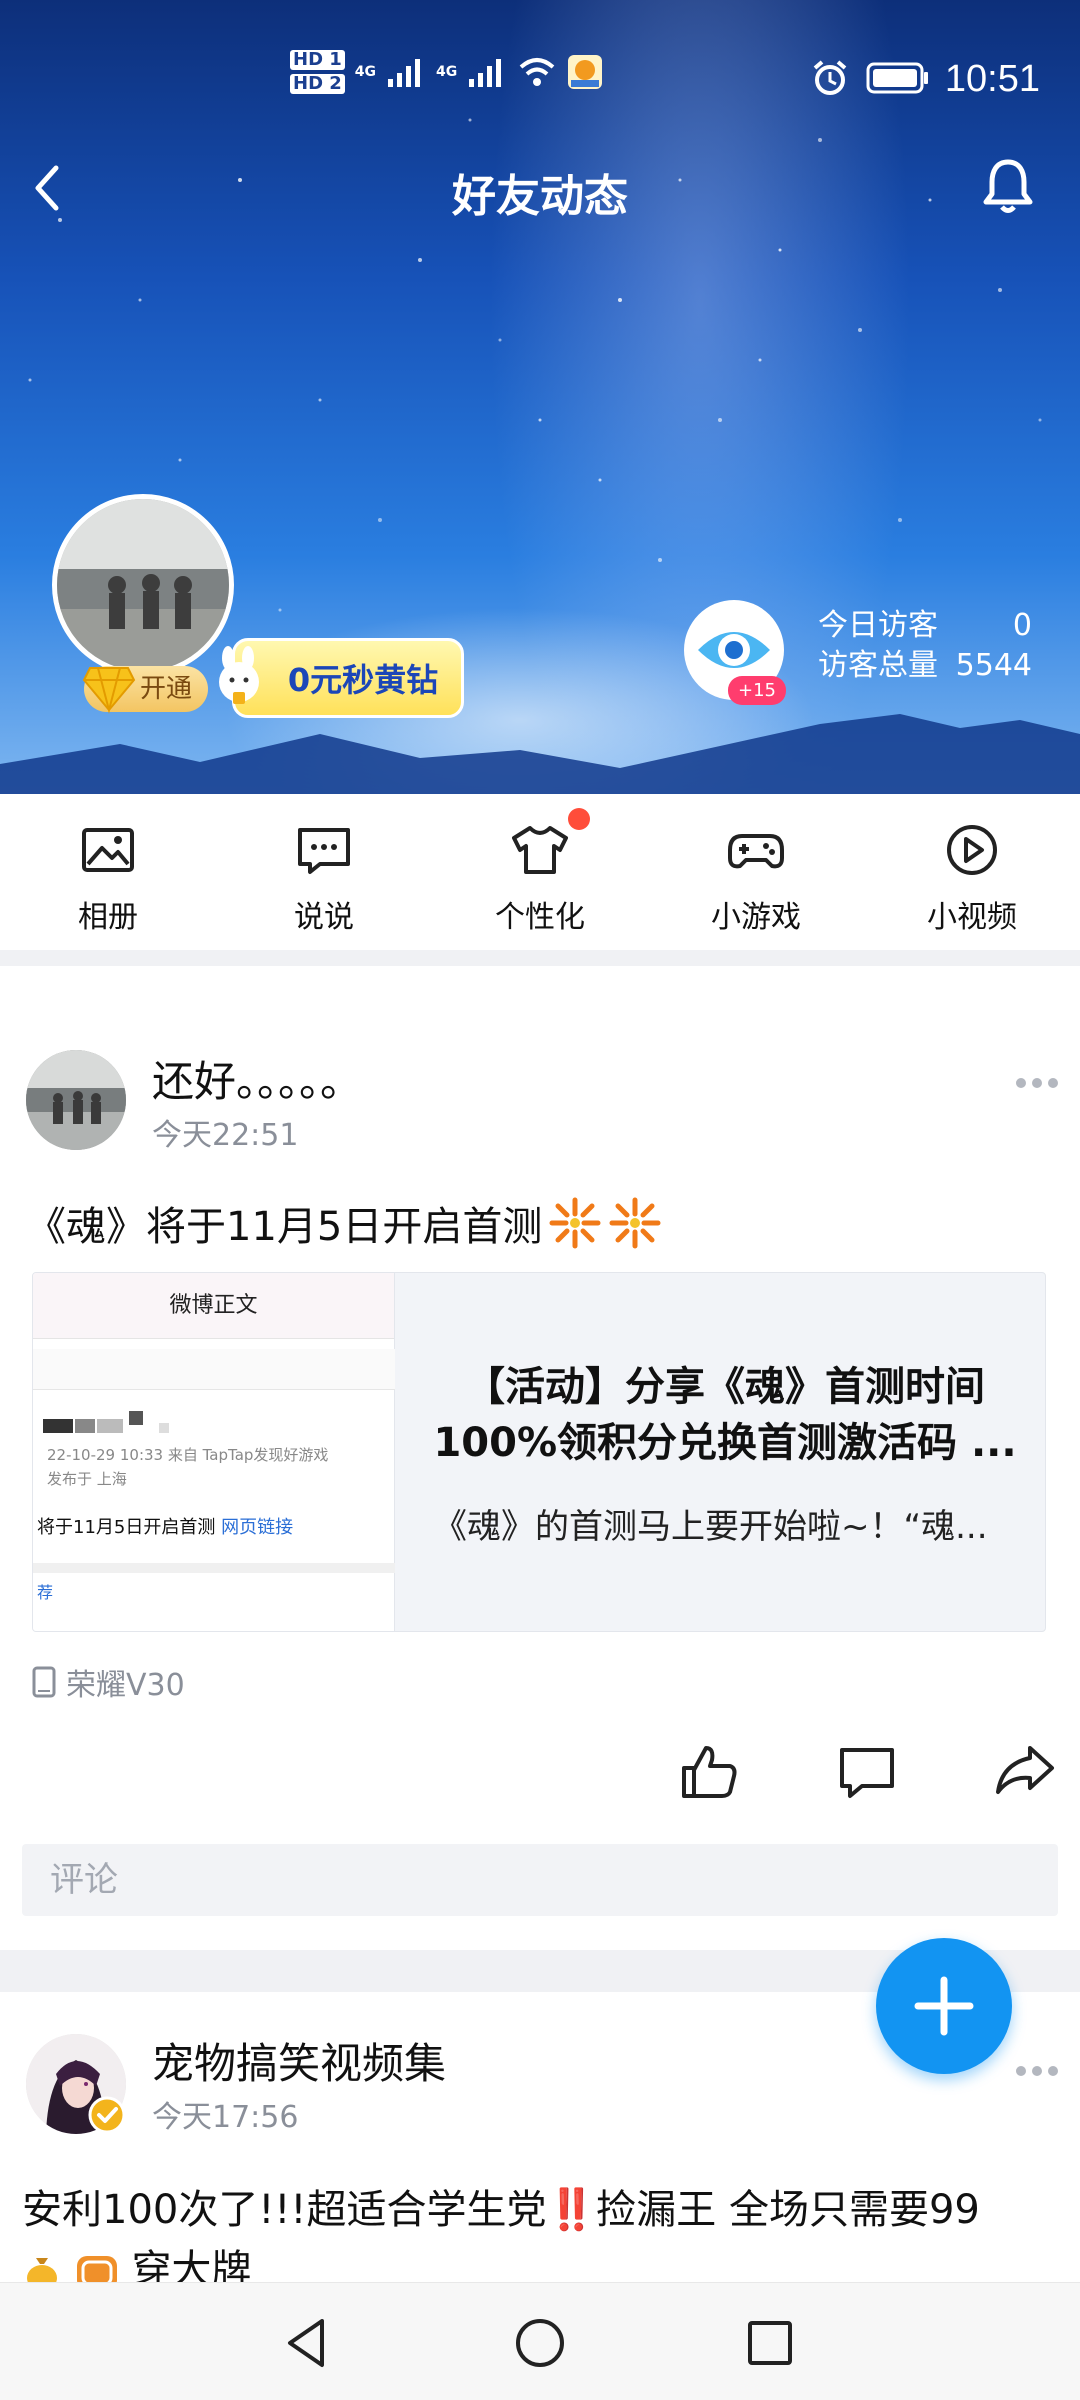  What do you see at coordinates (317, 72) in the screenshot?
I see `sim-indicators: HD 1 HD 2` at bounding box center [317, 72].